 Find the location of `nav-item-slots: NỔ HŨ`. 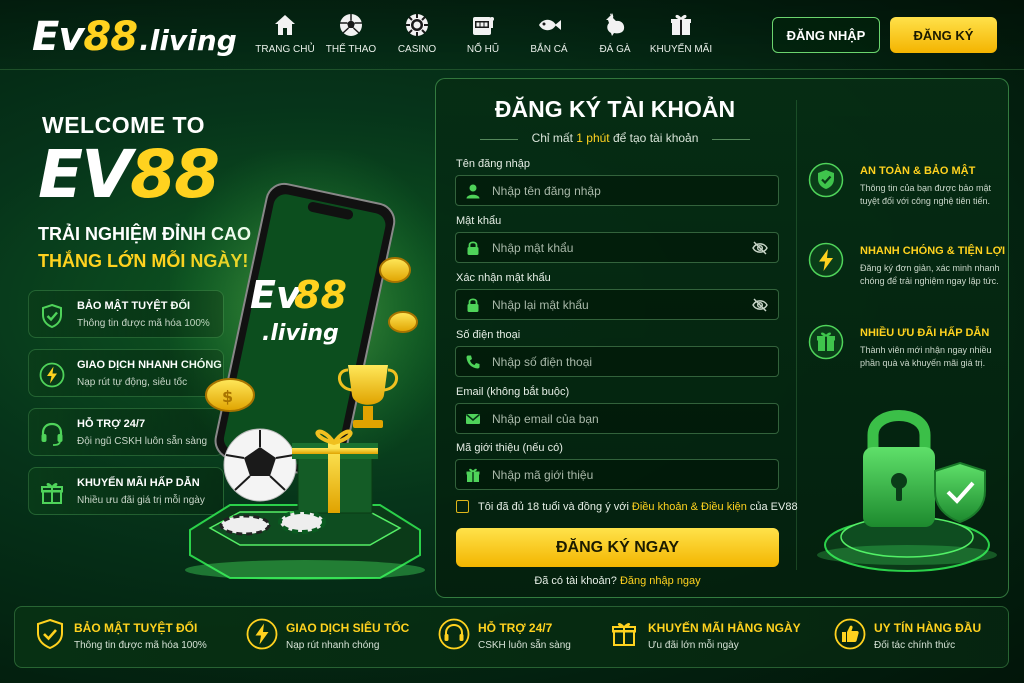

nav-item-slots: NỔ HŨ is located at coordinates (483, 36).